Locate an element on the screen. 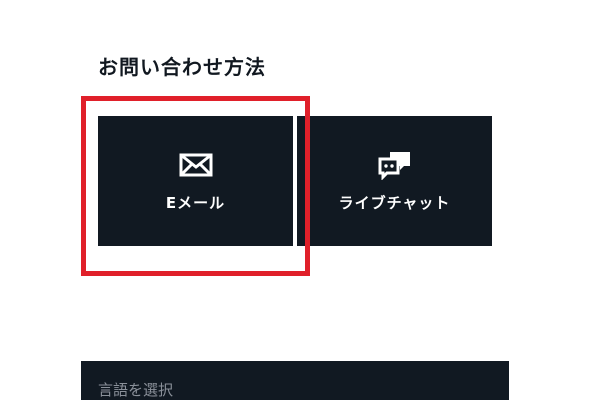  chat-bubbles-icon is located at coordinates (395, 165).